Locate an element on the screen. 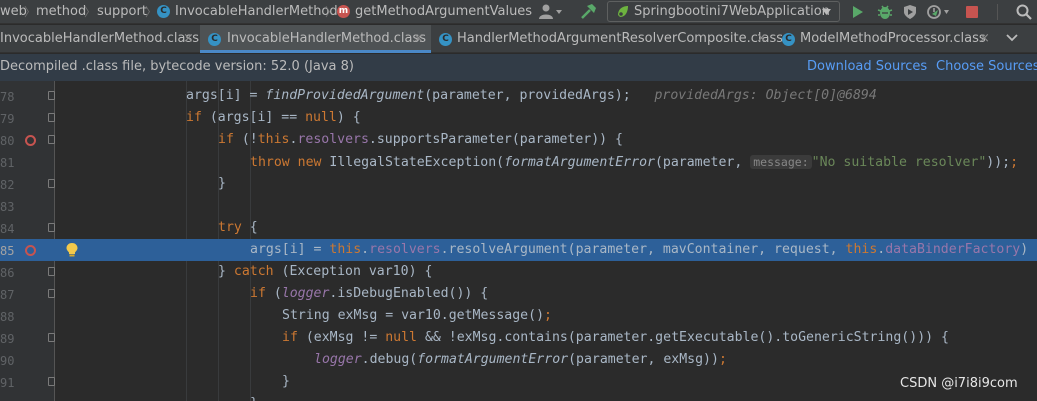 The width and height of the screenshot is (1037, 401). run-configuration-dropdown: Springbootini7WebApplication is located at coordinates (723, 11).